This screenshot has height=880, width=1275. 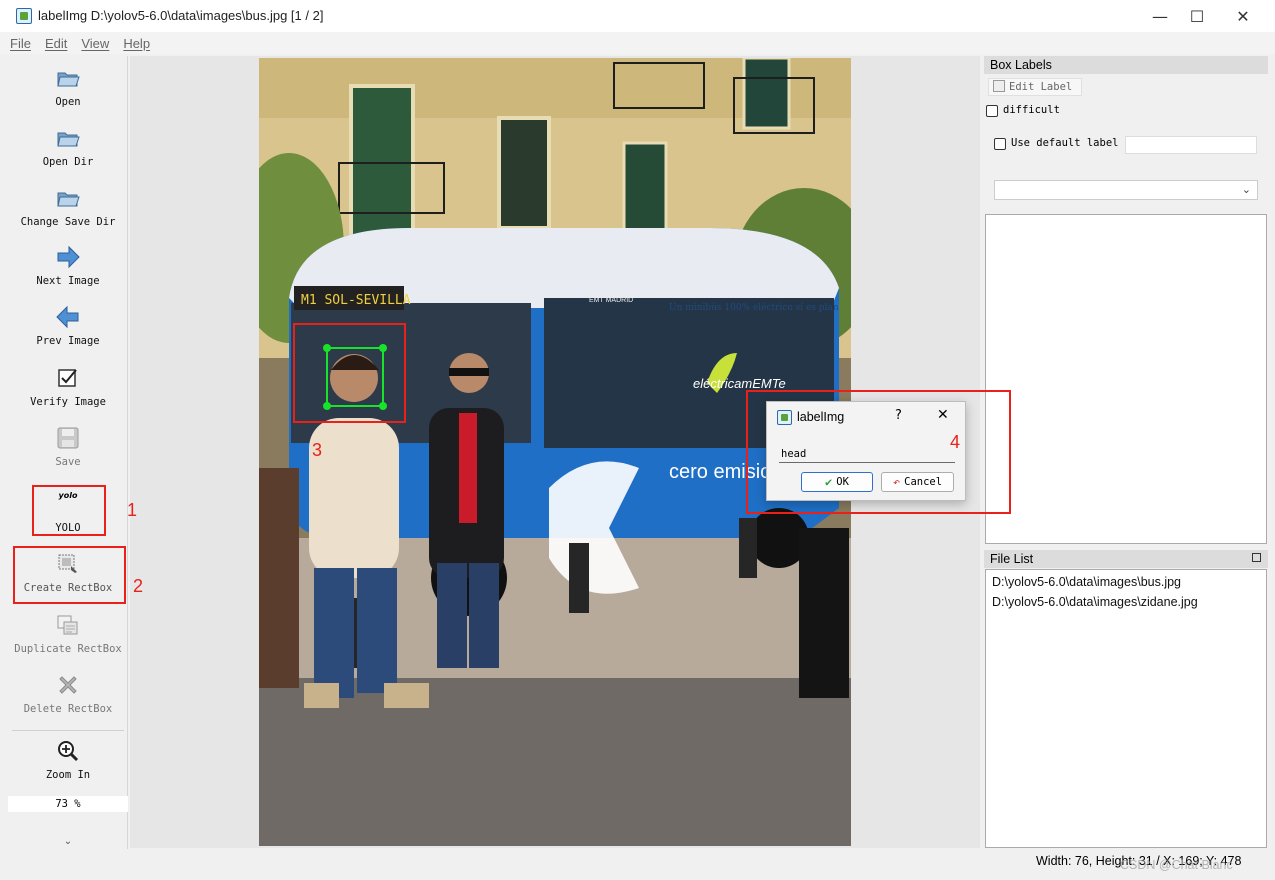 I want to click on open-dir-button: Open Dir, so click(x=68, y=148).